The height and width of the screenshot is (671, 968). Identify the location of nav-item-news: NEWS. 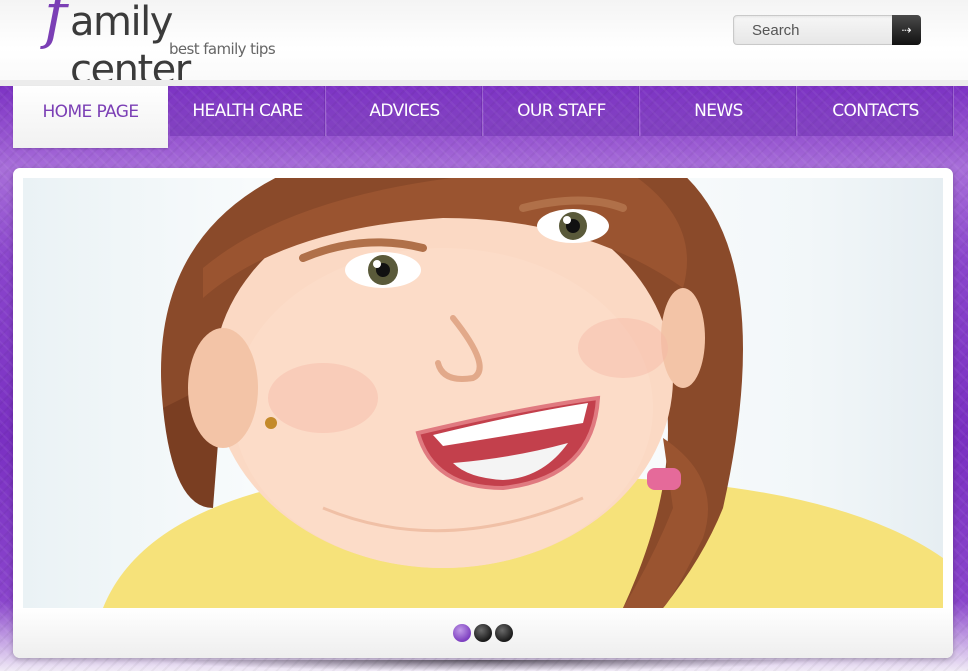
(719, 111).